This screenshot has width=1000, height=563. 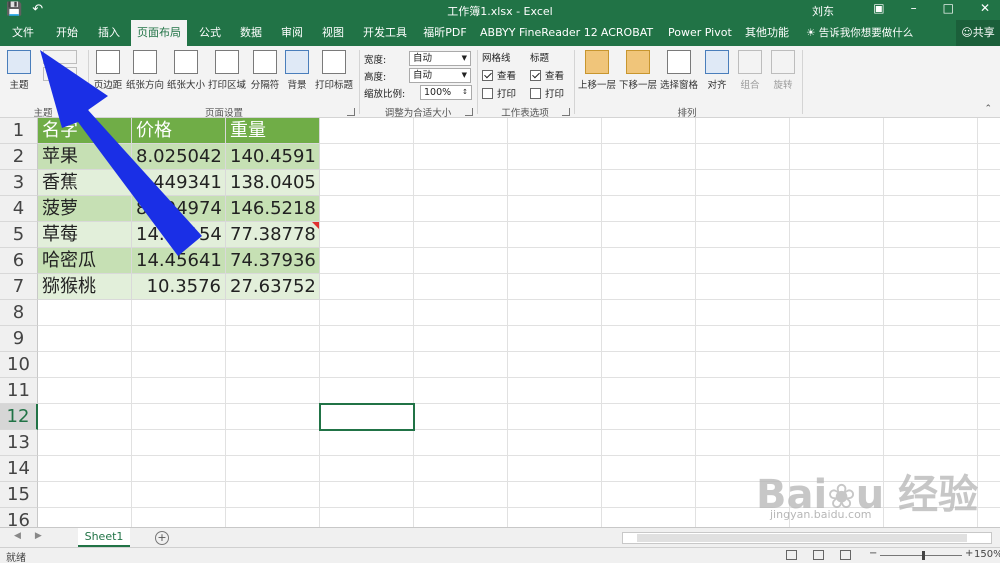 I want to click on group-button: 组合, so click(x=750, y=70).